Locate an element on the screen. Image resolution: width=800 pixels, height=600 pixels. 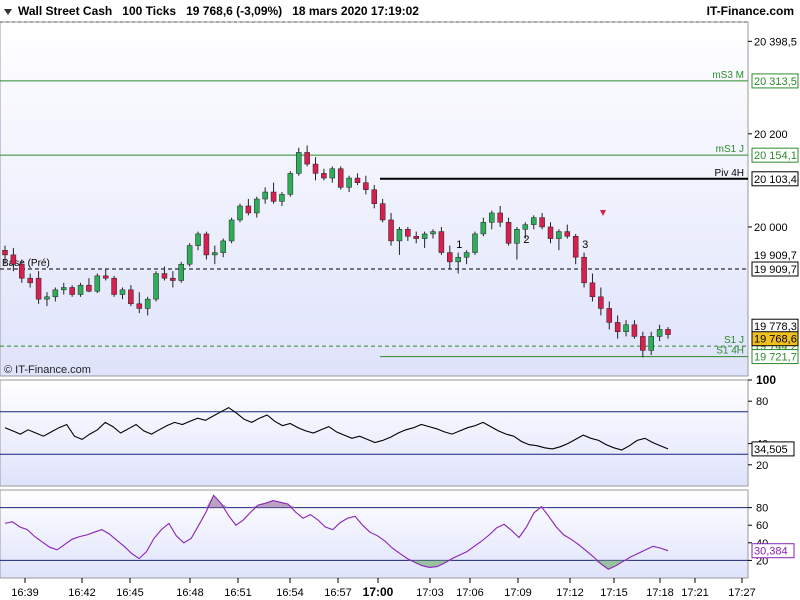
stoch-tick-label: 80 is located at coordinates (762, 509).